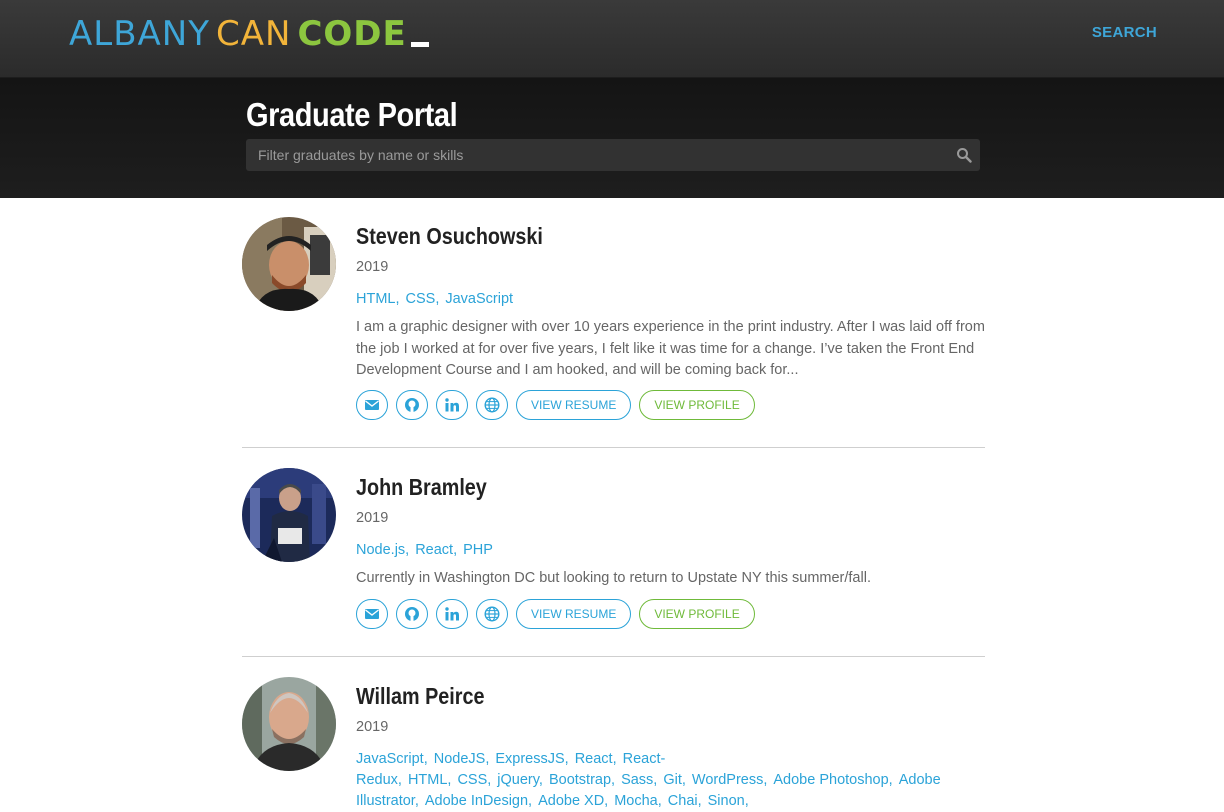 Image resolution: width=1224 pixels, height=812 pixels. What do you see at coordinates (676, 550) in the screenshot?
I see `graduate-skills: Node.js, React, PHP` at bounding box center [676, 550].